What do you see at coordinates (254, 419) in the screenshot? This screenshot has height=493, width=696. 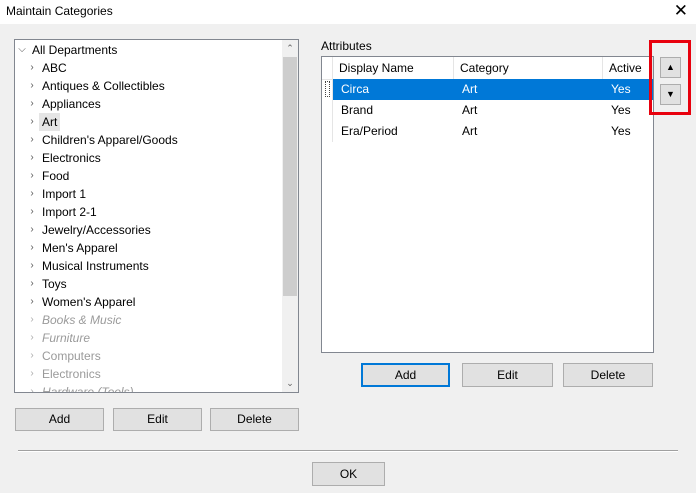 I see `delete-category-button: Delete` at bounding box center [254, 419].